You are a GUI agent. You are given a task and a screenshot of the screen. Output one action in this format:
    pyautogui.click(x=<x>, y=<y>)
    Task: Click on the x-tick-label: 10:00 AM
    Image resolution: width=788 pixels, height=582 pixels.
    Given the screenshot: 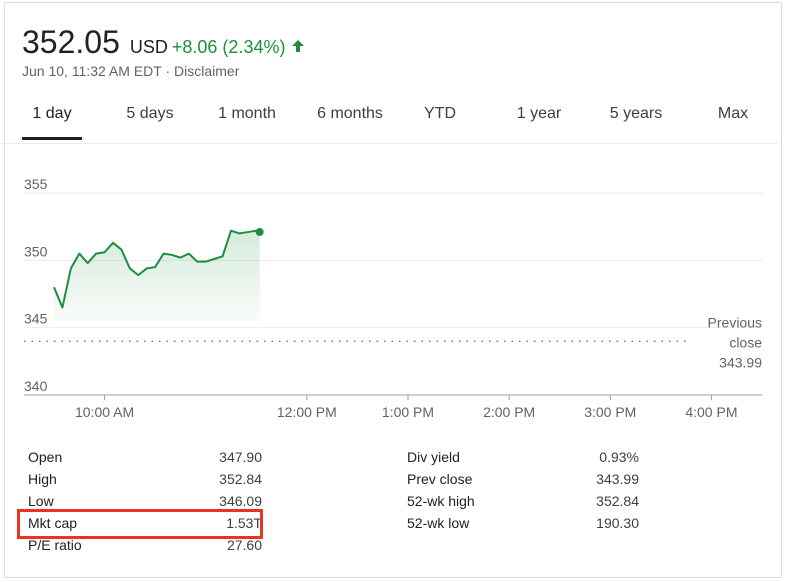 What is the action you would take?
    pyautogui.click(x=104, y=412)
    